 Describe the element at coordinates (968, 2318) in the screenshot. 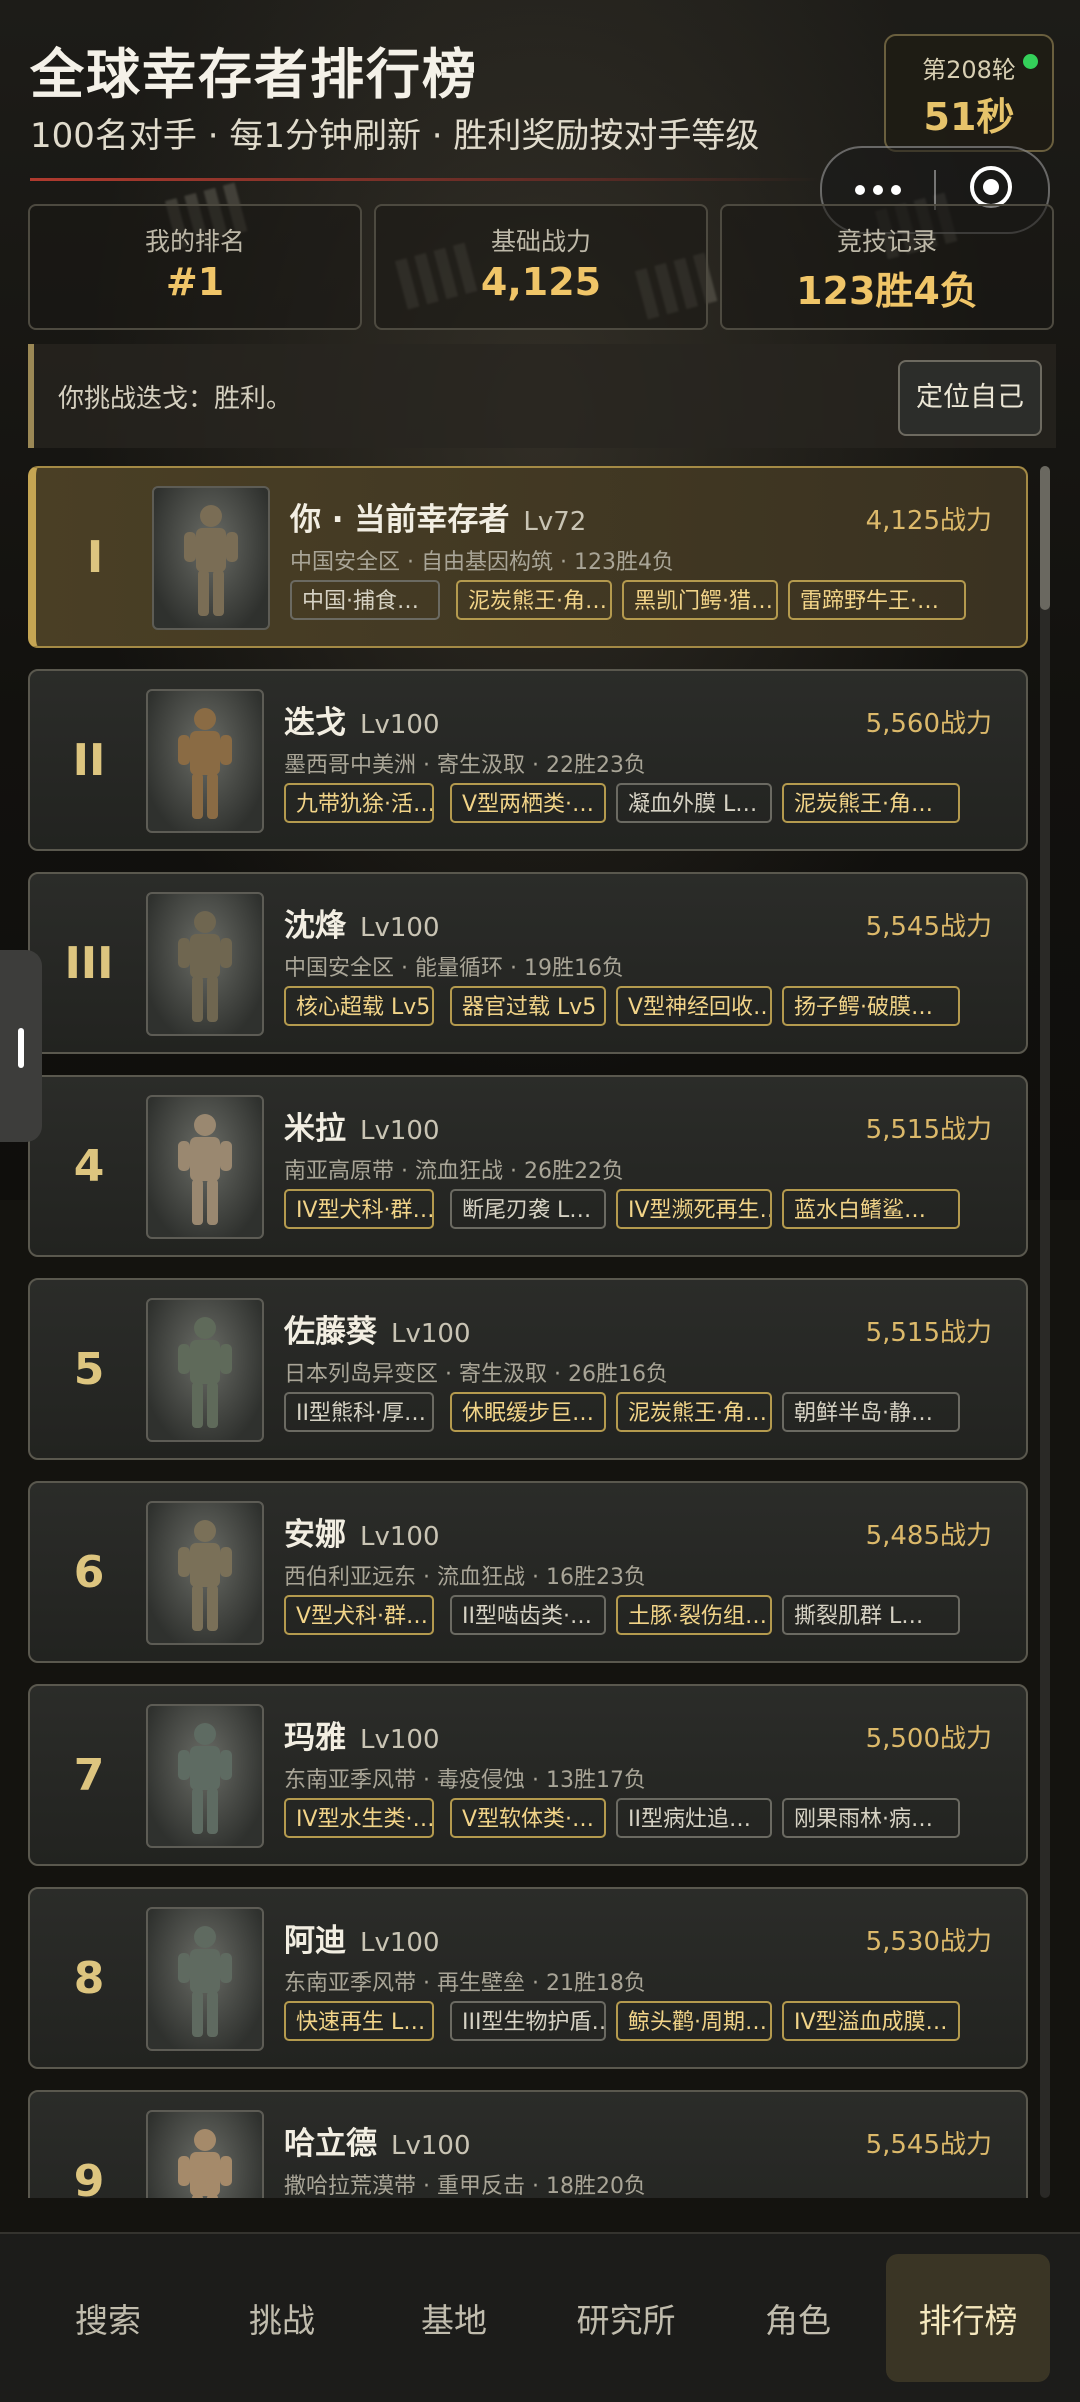

I see `nav-leaderboard: 排行榜` at that location.